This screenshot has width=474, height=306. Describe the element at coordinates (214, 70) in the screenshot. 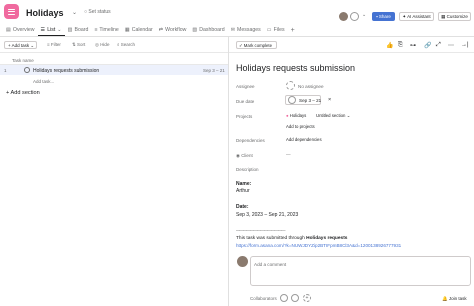

I see `task-due-date: Sep 3 – 21` at that location.